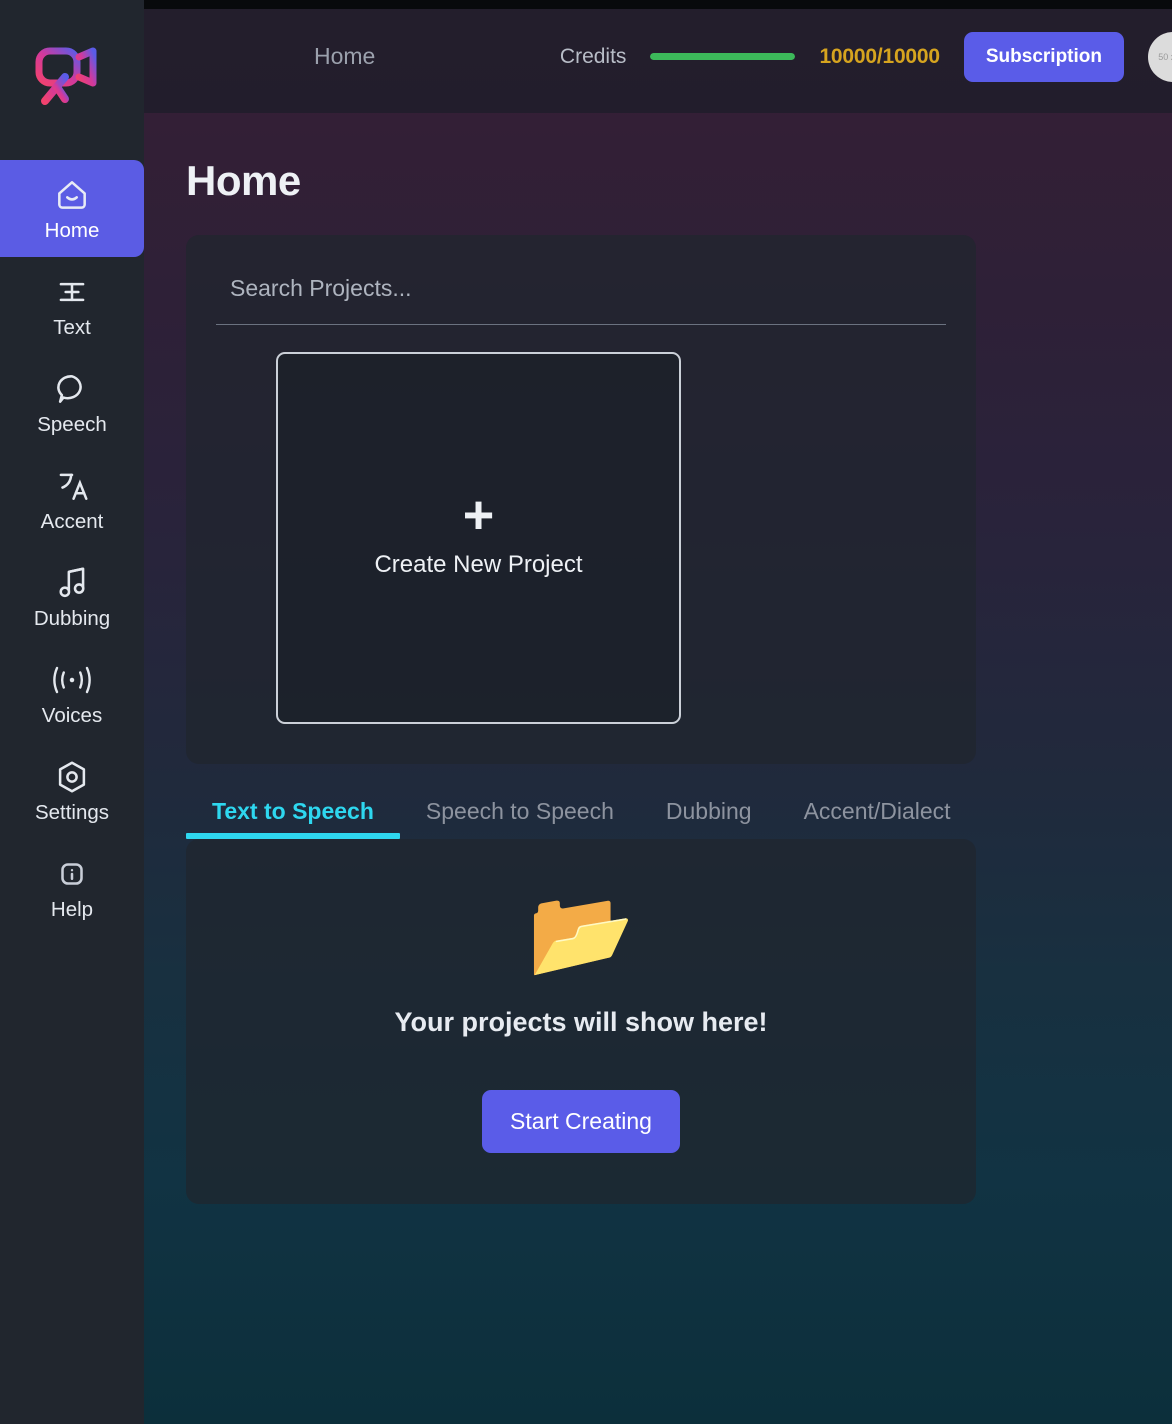 The width and height of the screenshot is (1172, 1424). What do you see at coordinates (72, 389) in the screenshot?
I see `speech-bubble-icon` at bounding box center [72, 389].